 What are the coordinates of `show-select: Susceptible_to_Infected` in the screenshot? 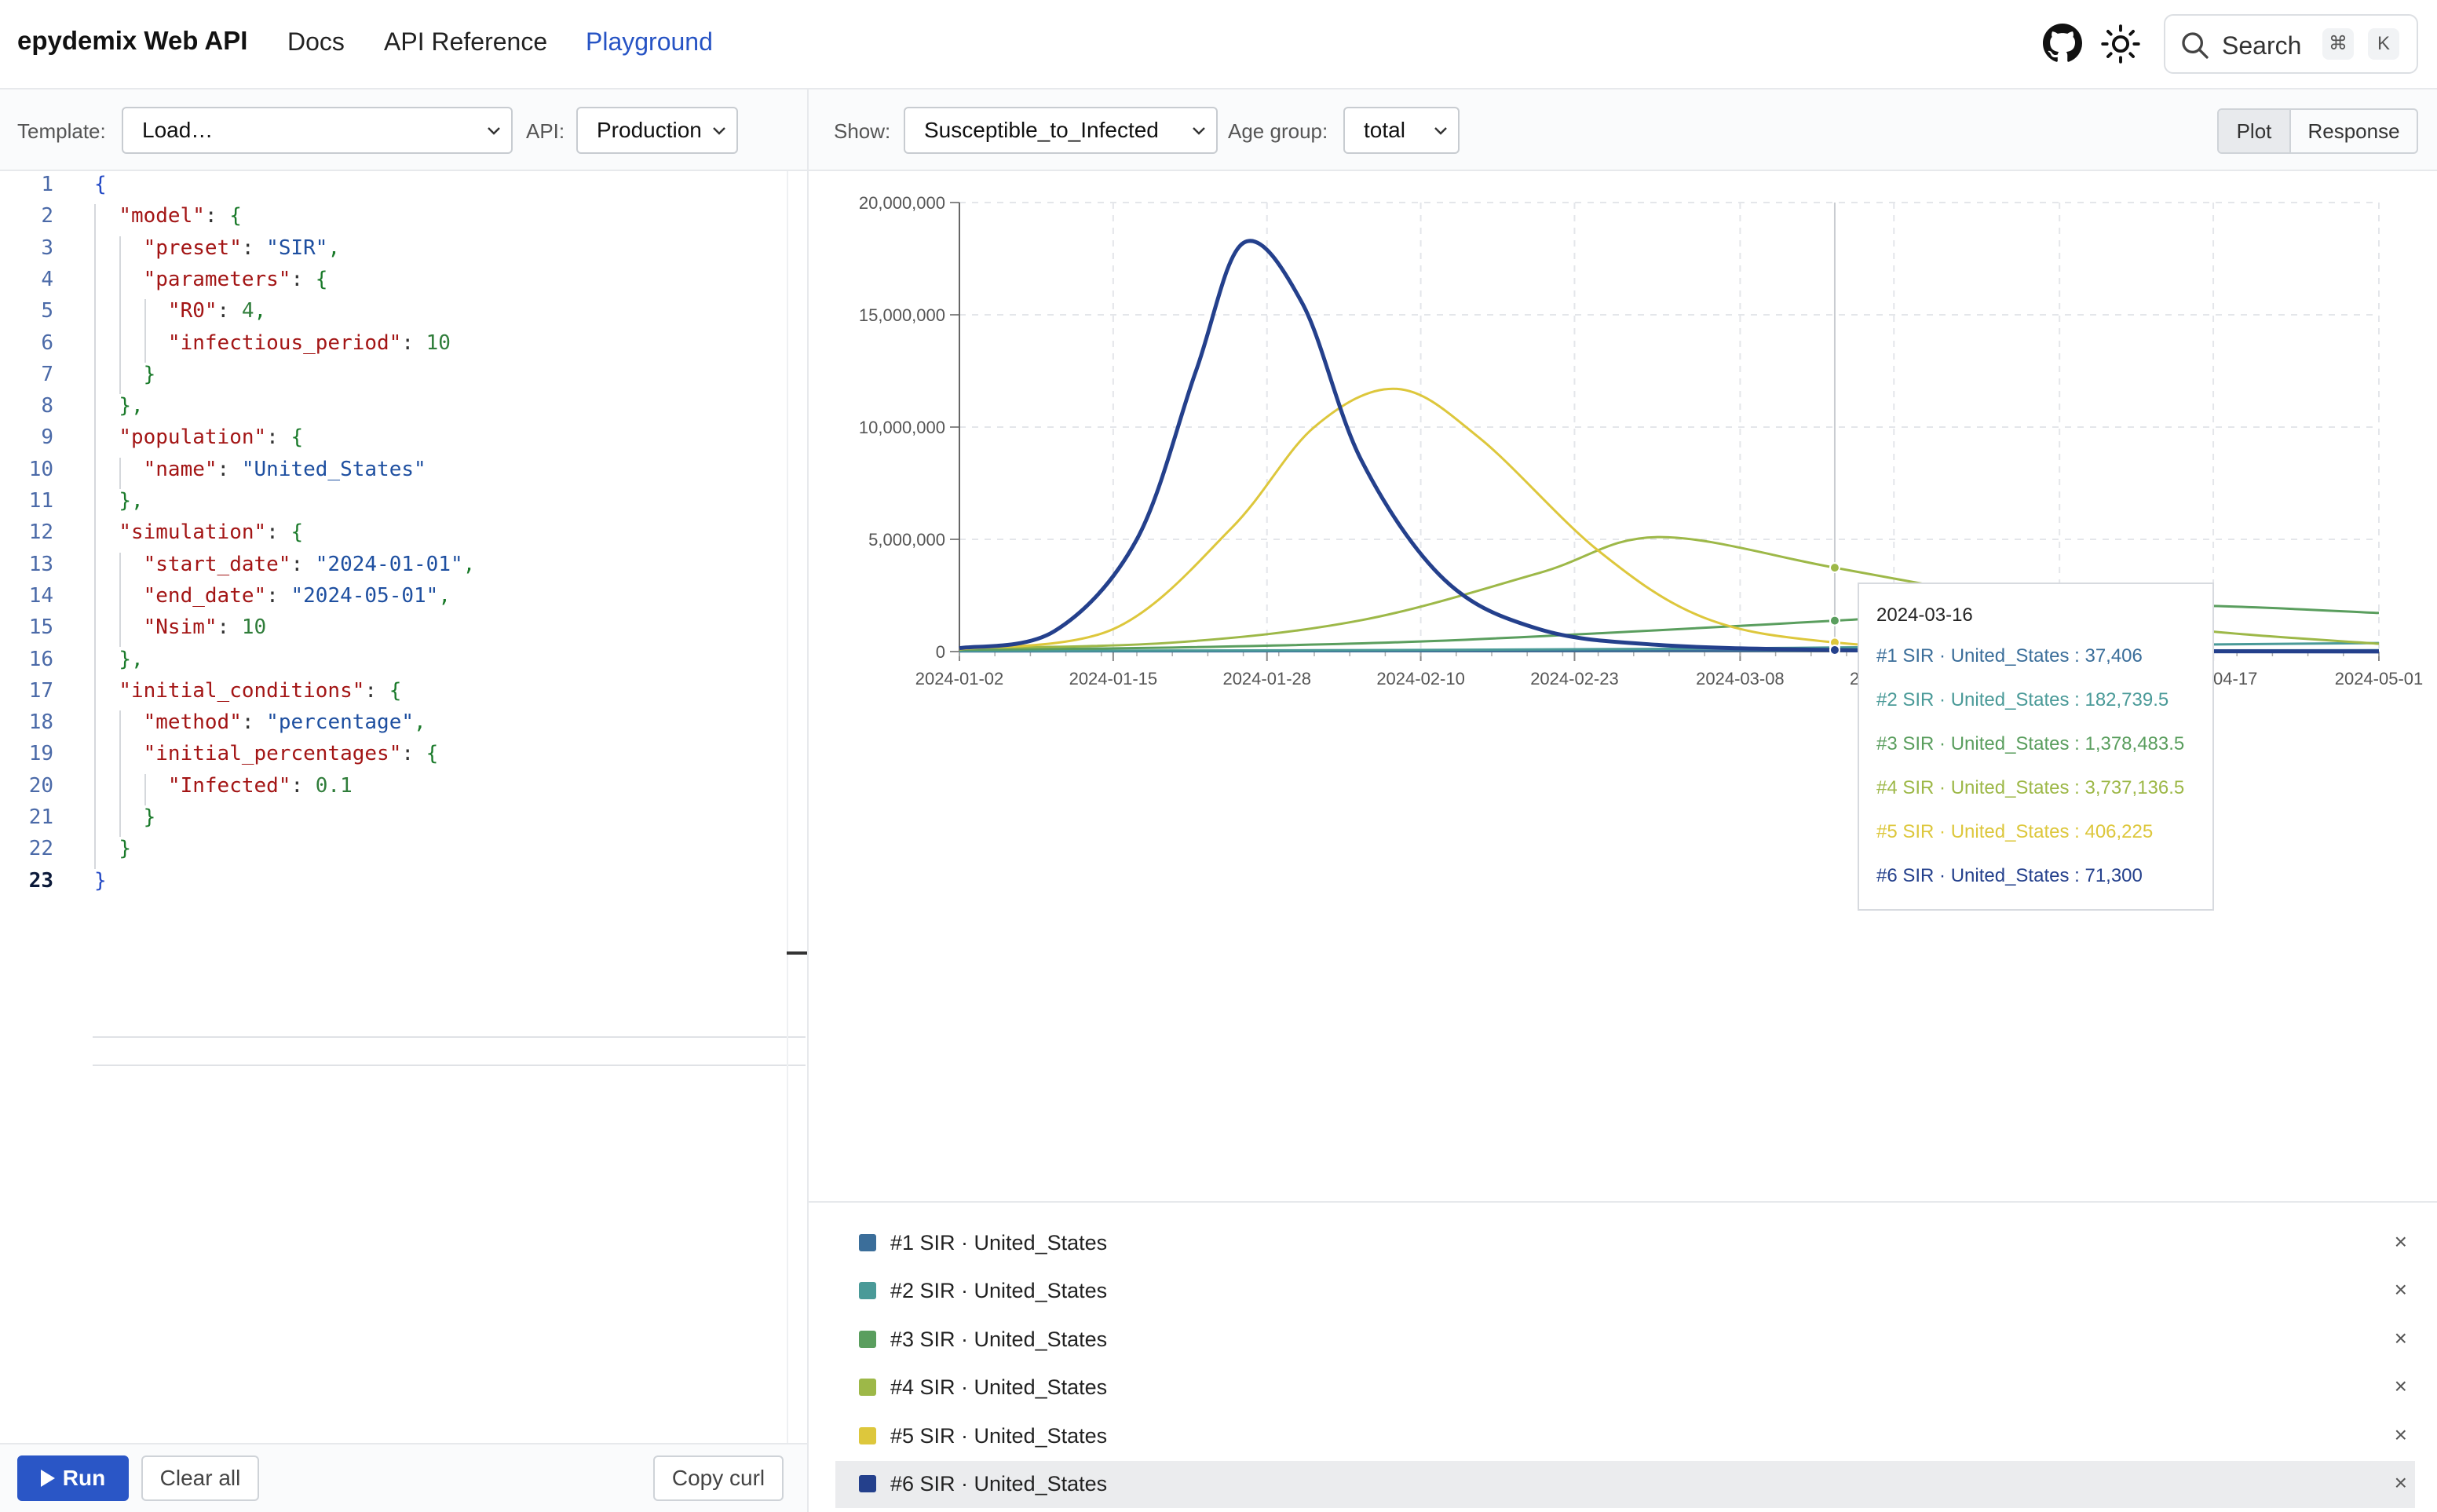 It's located at (1061, 130).